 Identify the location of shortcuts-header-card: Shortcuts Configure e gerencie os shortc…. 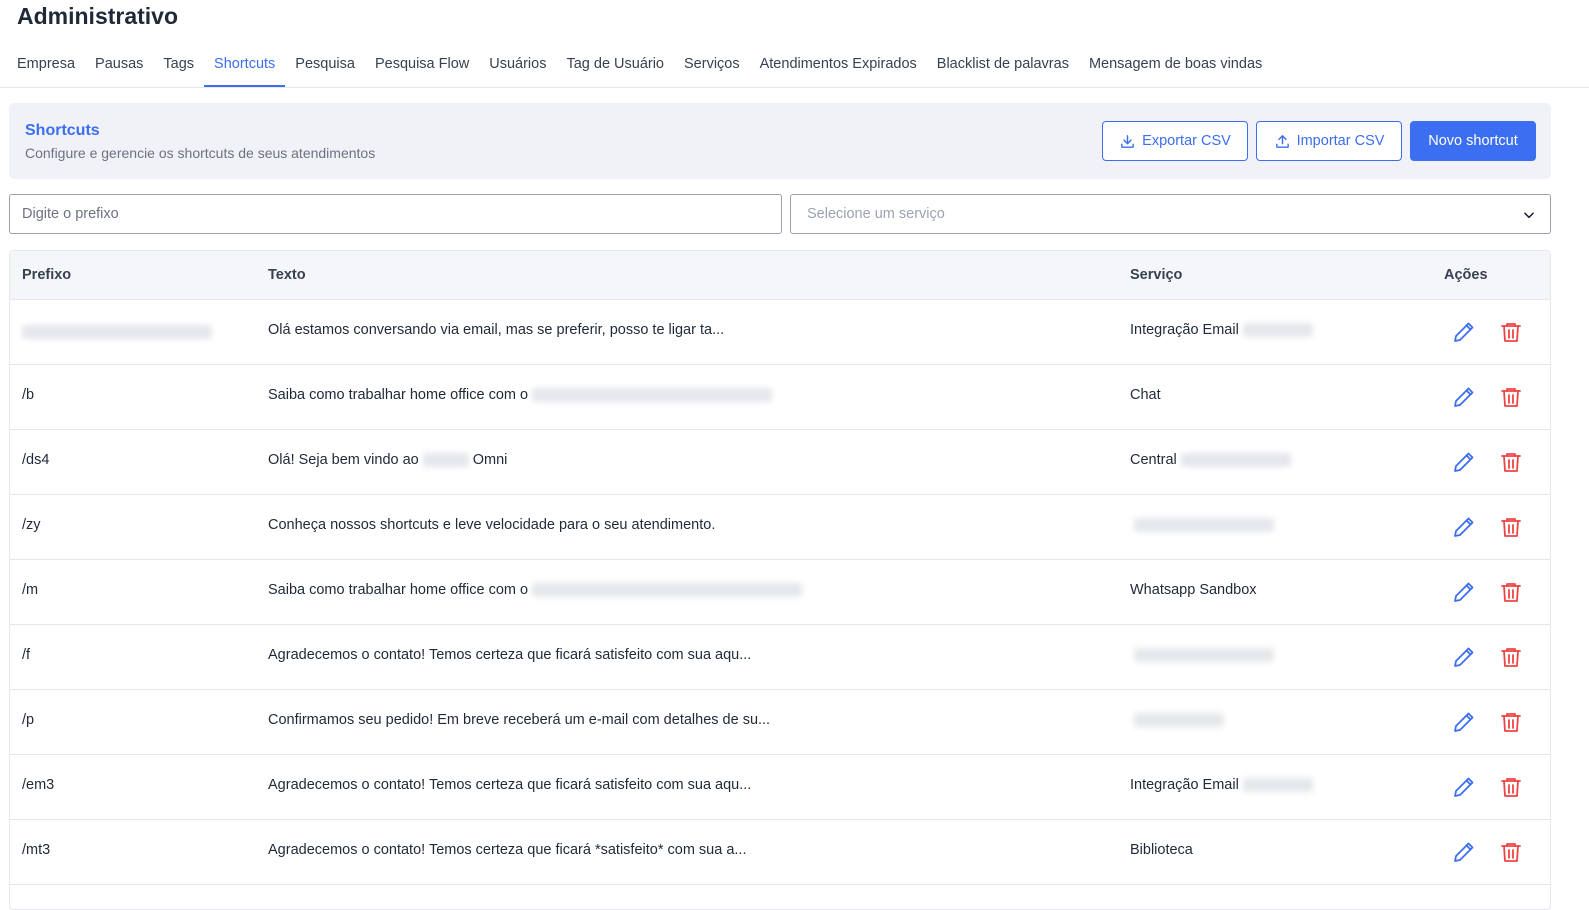
(780, 141).